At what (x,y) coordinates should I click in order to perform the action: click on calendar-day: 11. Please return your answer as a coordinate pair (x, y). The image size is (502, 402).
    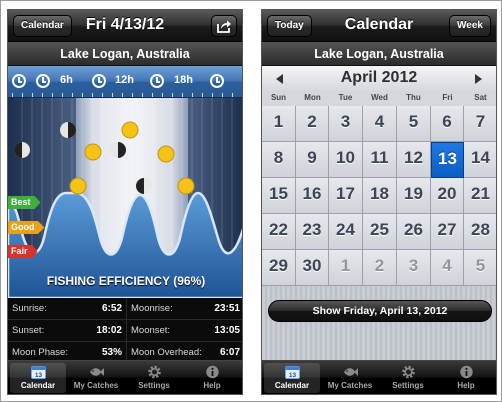
    Looking at the image, I should click on (380, 163).